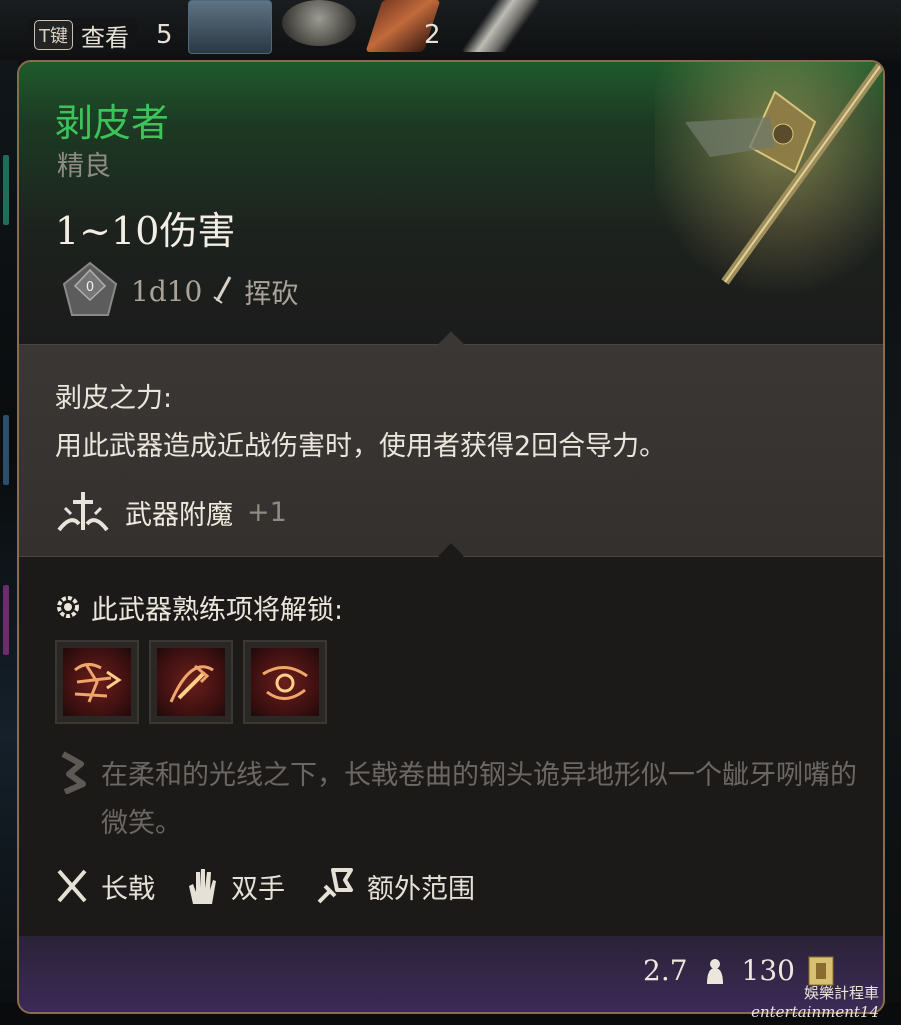 This screenshot has width=901, height=1025. Describe the element at coordinates (714, 971) in the screenshot. I see `weight-icon` at that location.